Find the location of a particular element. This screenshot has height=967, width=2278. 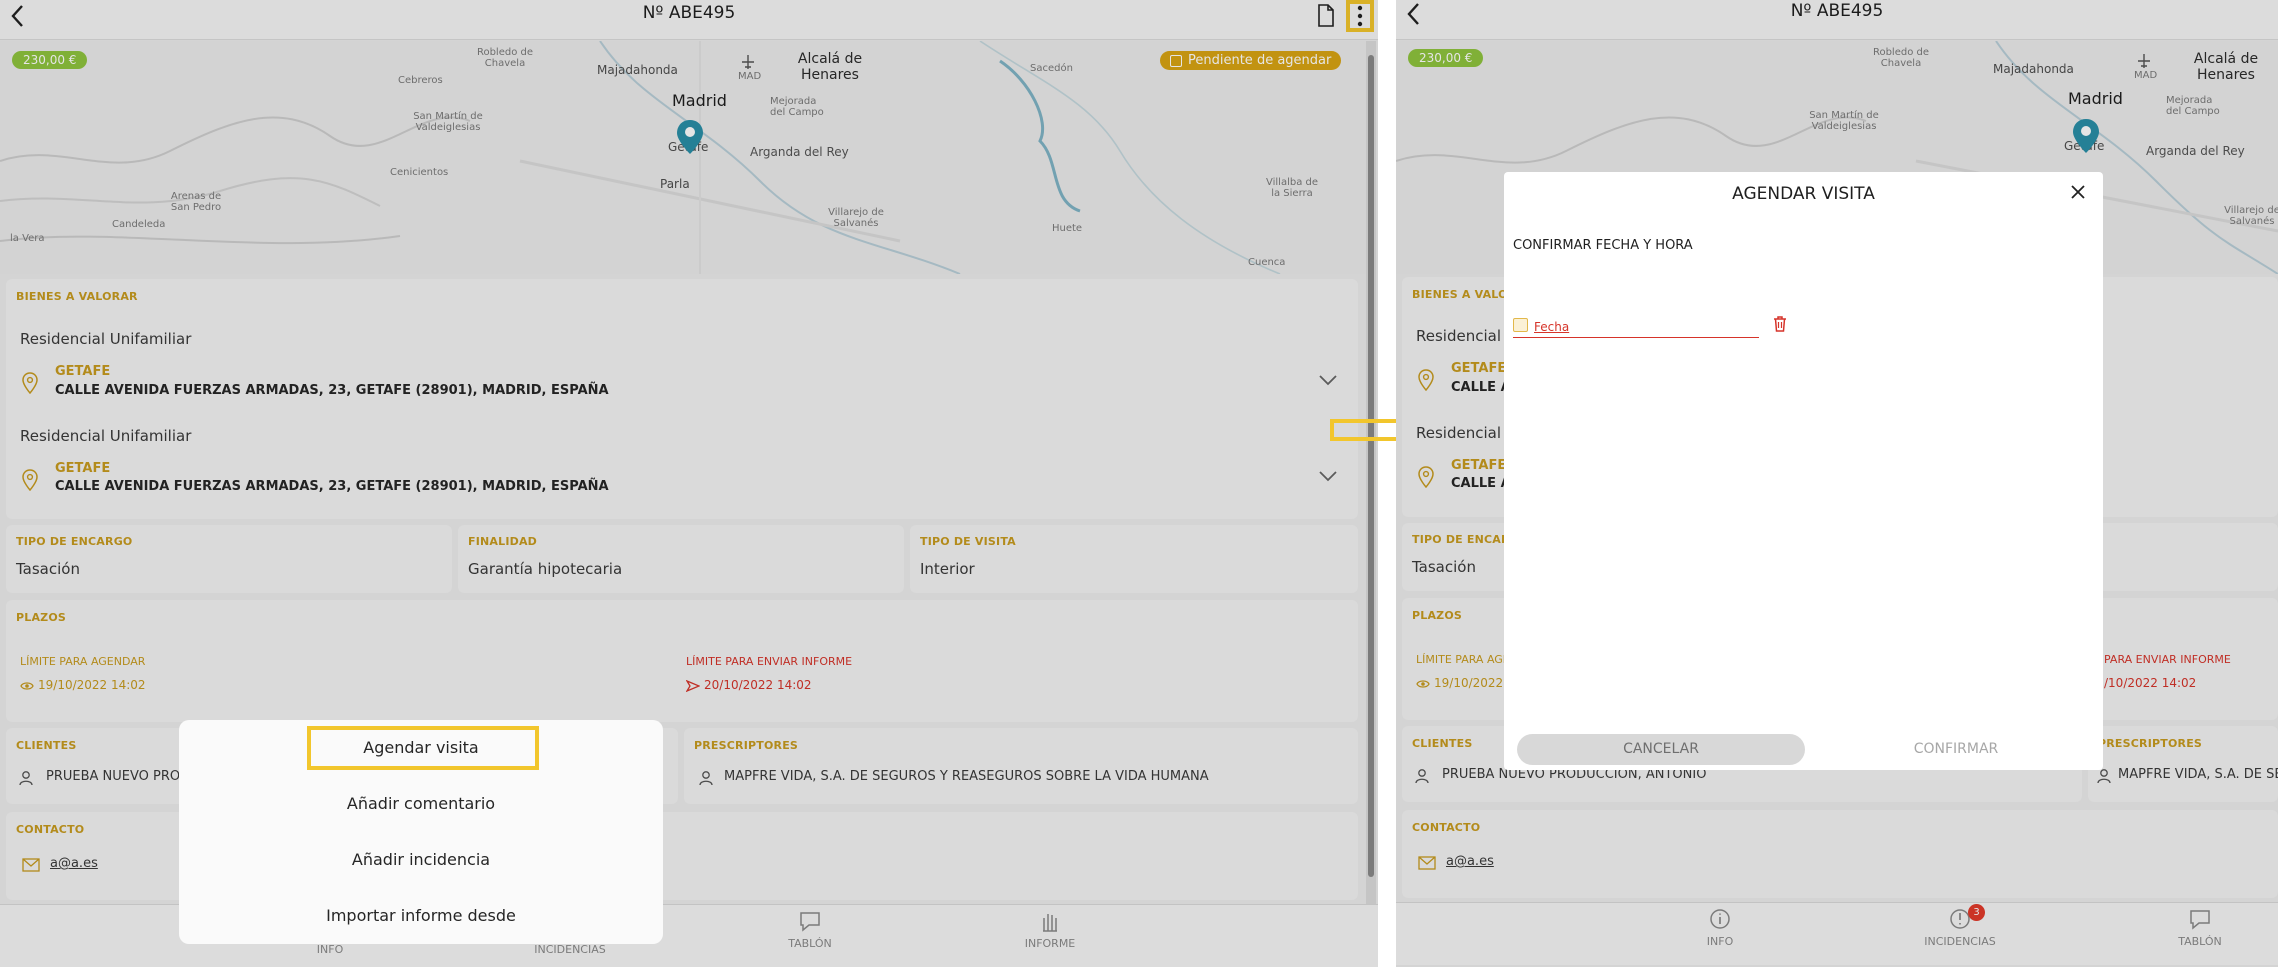

modal-title: AGENDAR VISITA is located at coordinates (1803, 194).